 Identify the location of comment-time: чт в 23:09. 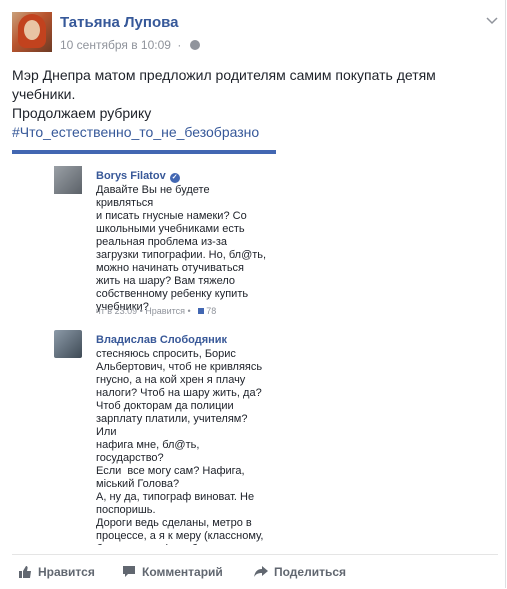
(117, 311).